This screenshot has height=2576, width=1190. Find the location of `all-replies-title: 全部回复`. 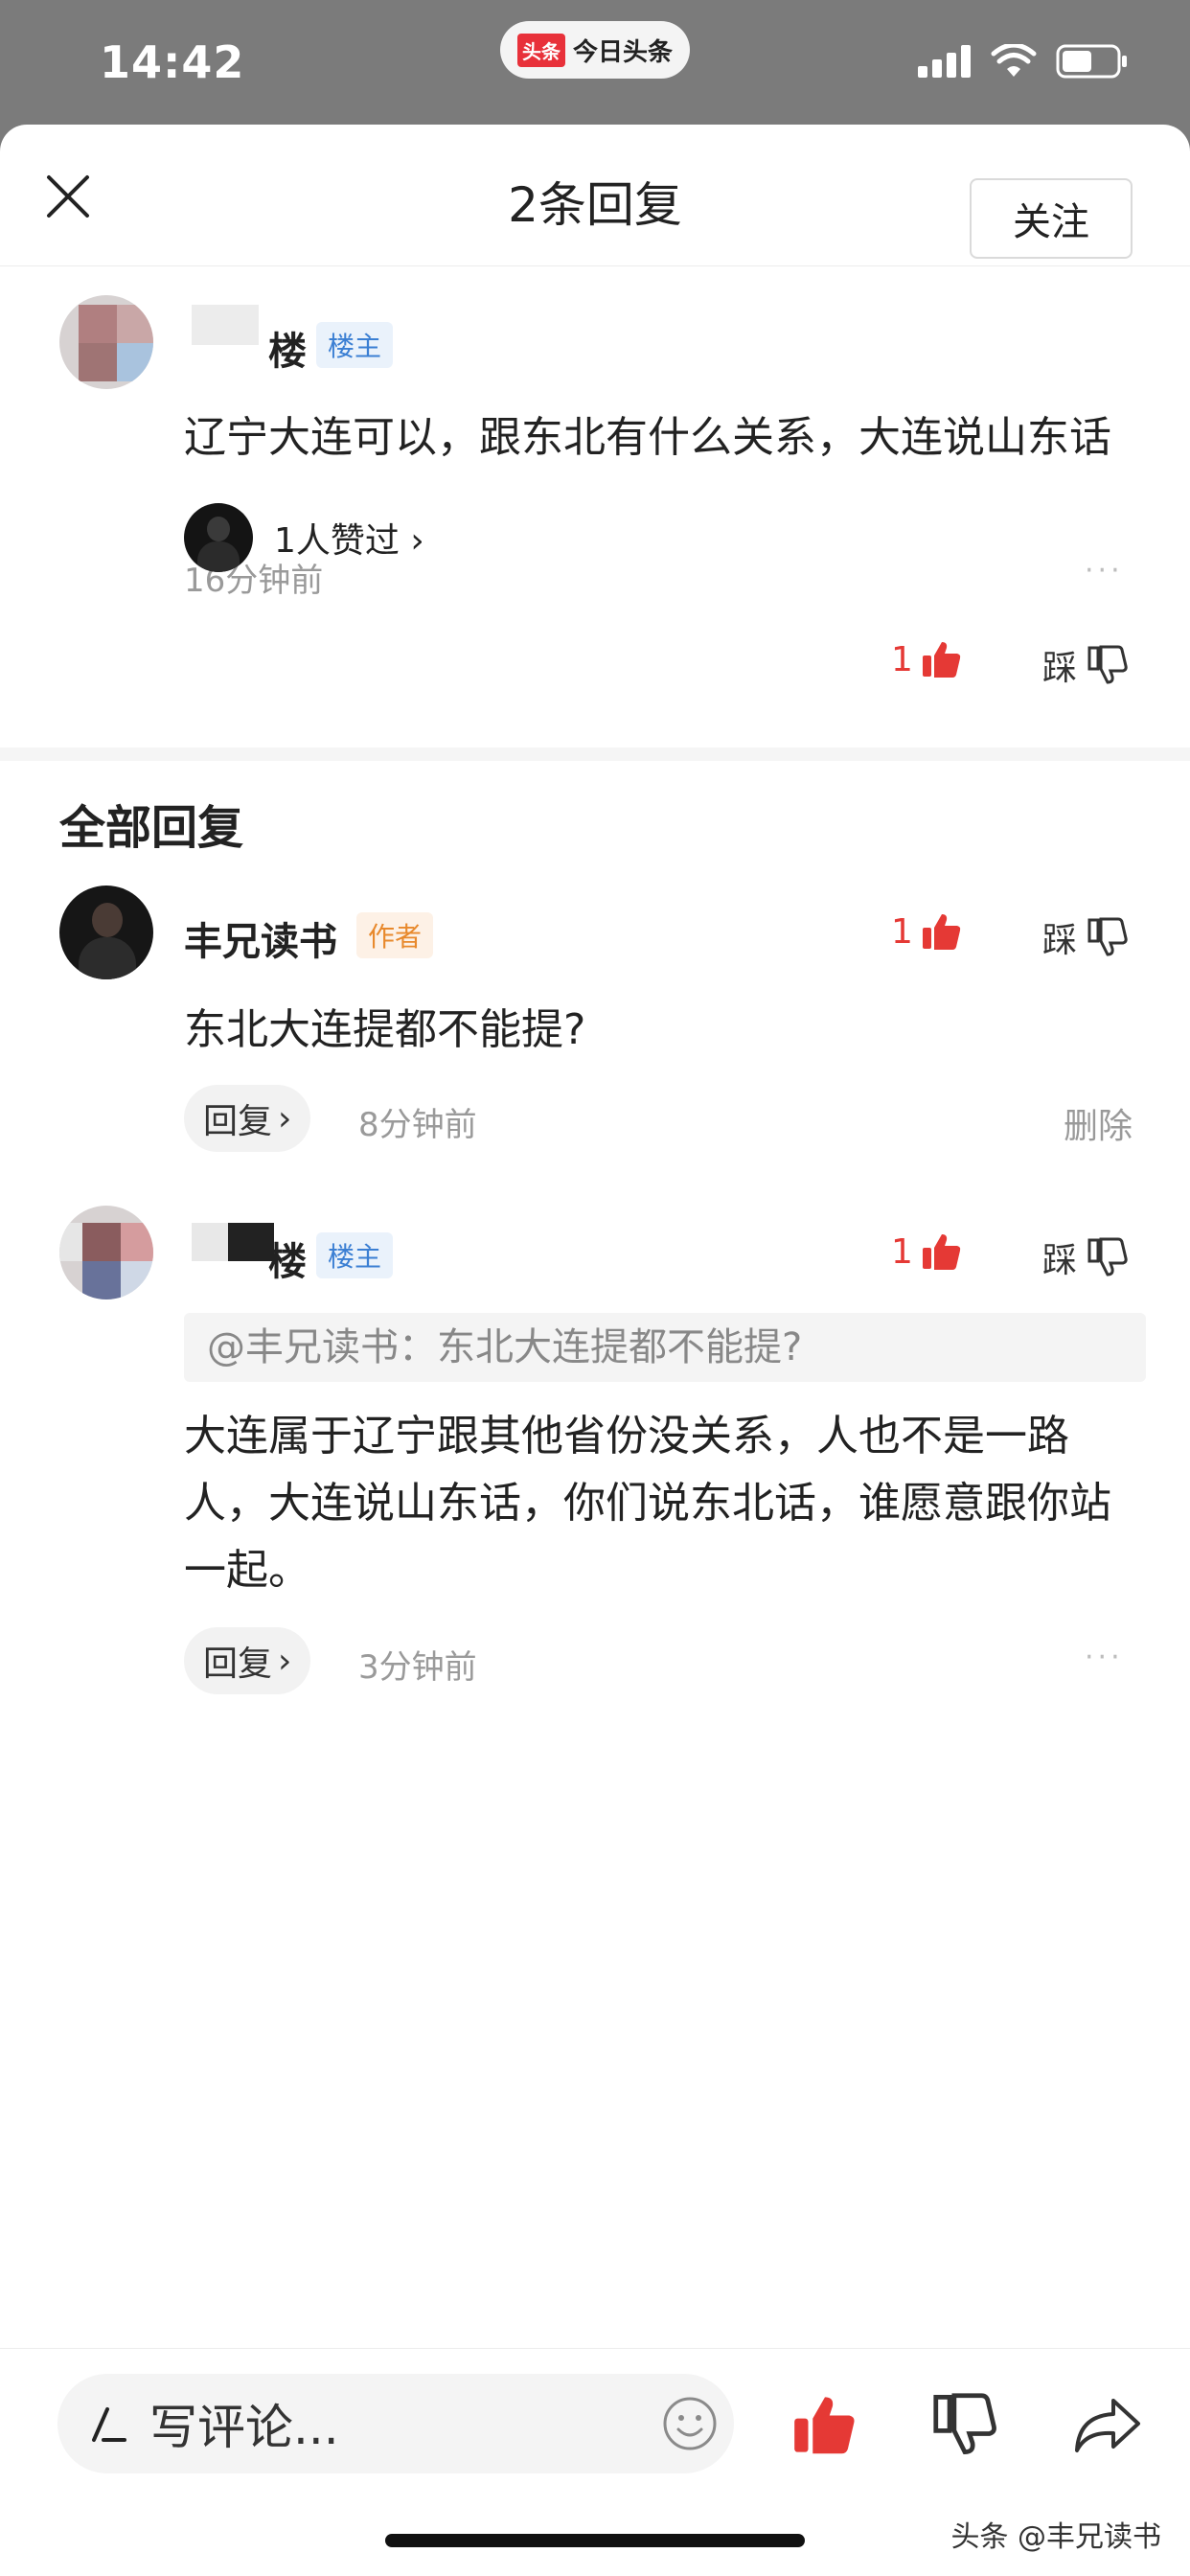

all-replies-title: 全部回复 is located at coordinates (151, 828).